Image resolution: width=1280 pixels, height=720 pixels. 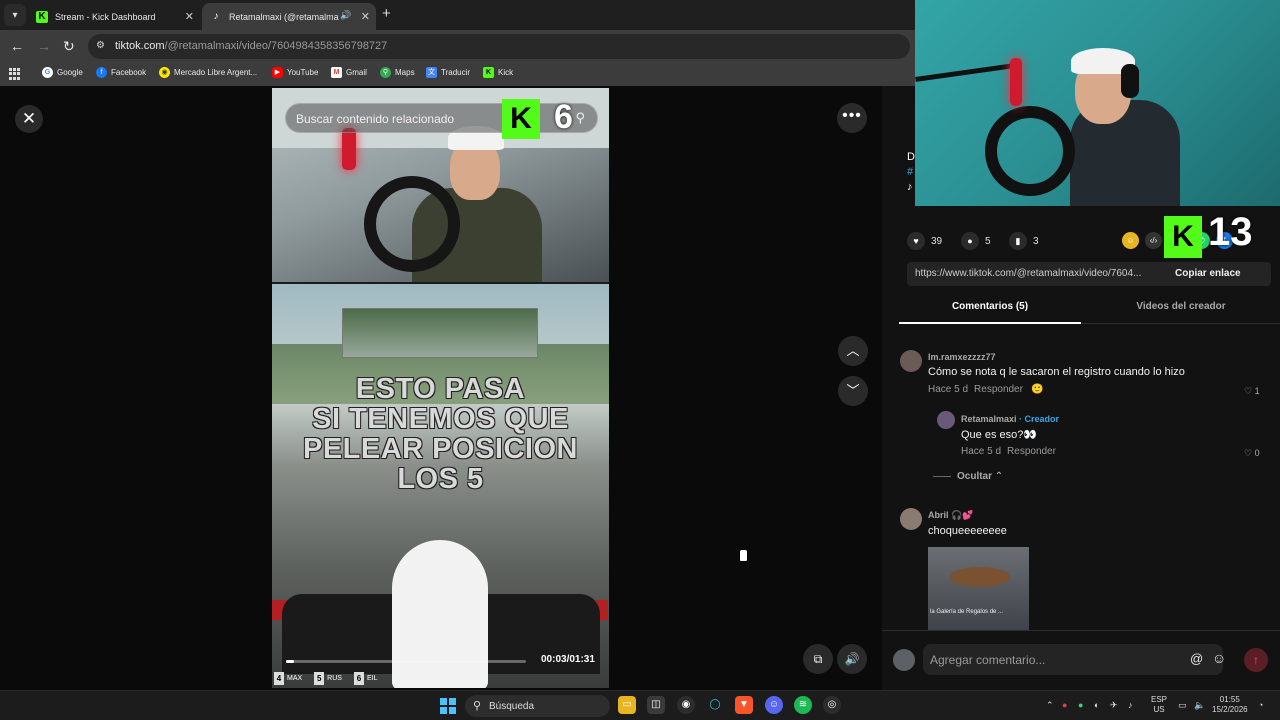 I want to click on reload-icon: ↻, so click(x=69, y=46).